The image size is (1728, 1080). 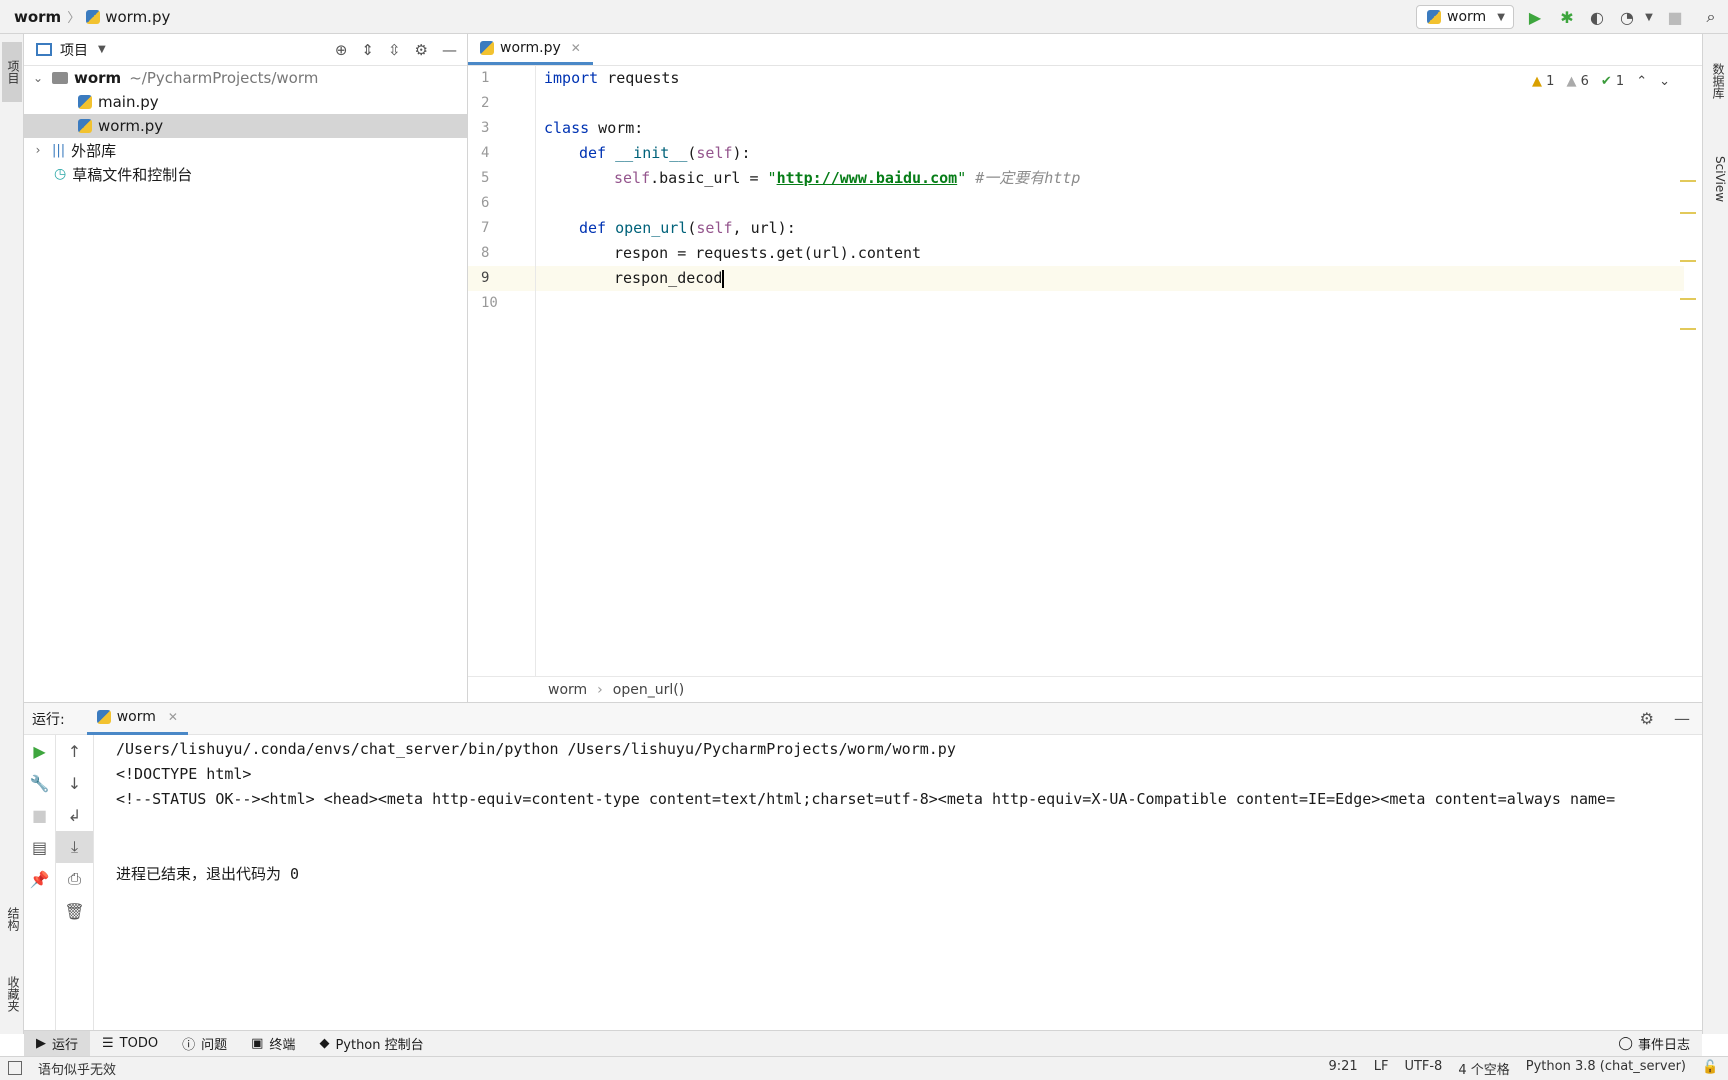 I want to click on debug-icon: ✱, so click(x=1567, y=17).